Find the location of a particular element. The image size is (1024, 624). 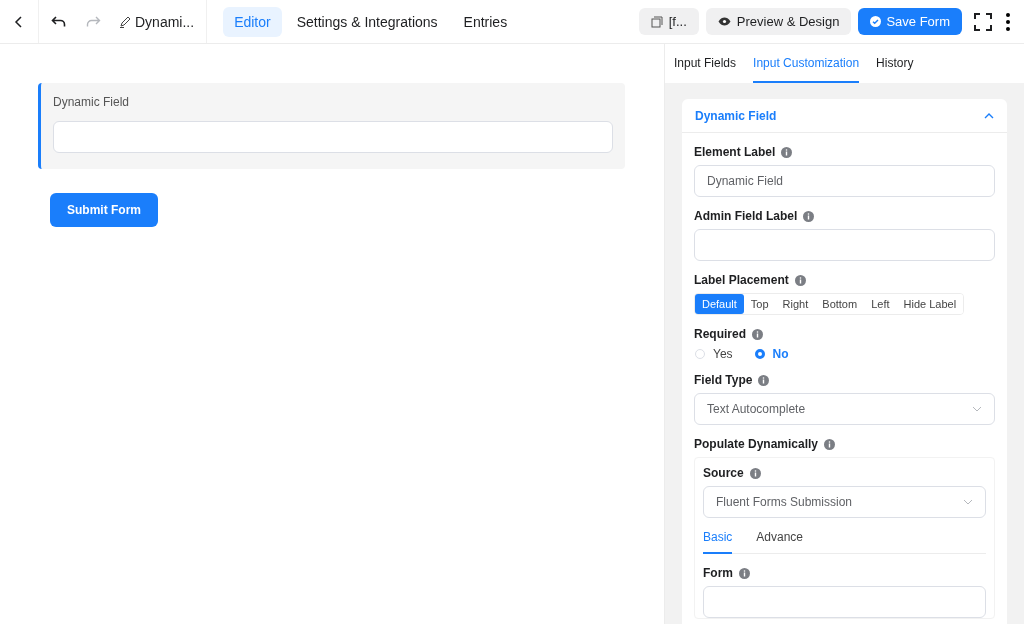

copy-icon is located at coordinates (656, 21).